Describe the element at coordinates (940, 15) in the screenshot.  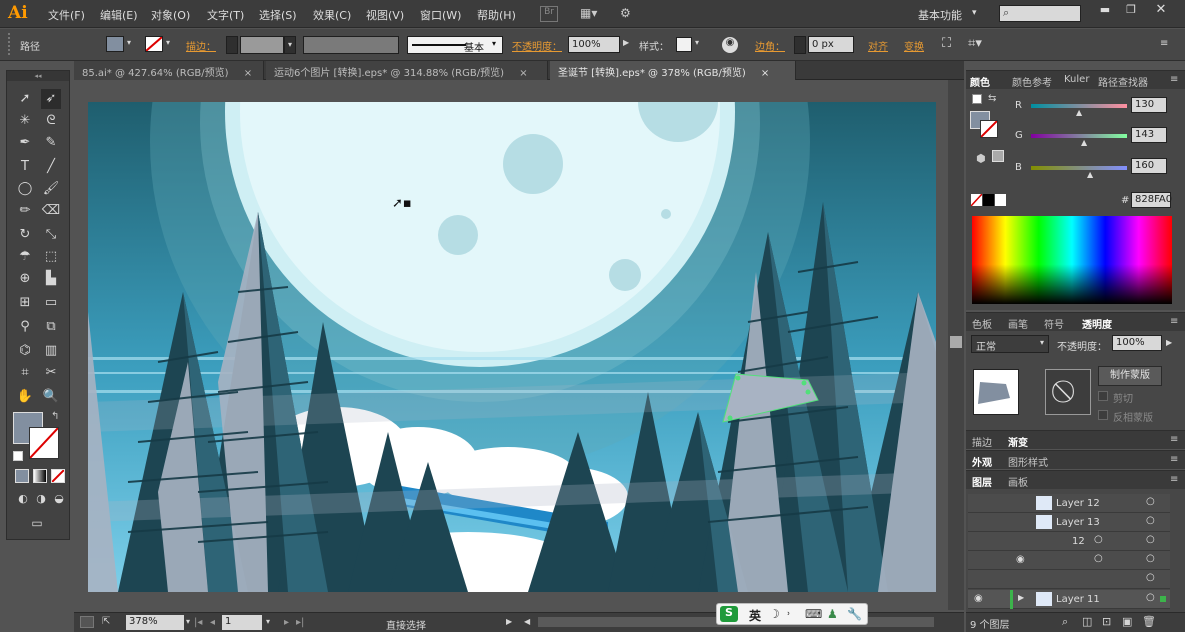
I see `workspace-switcher: 基本功能` at that location.